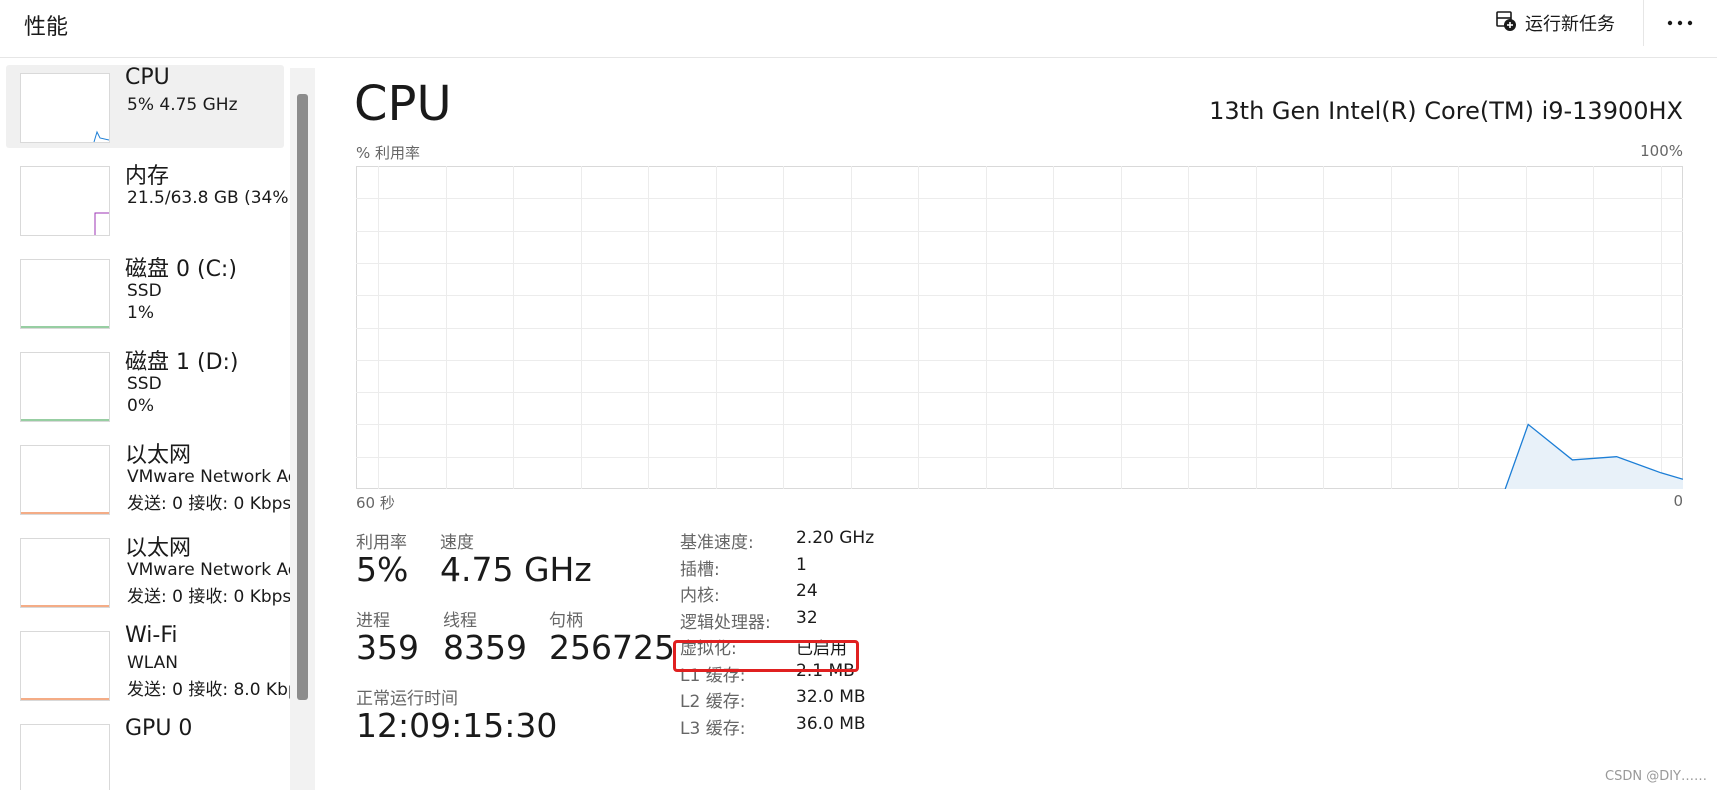  Describe the element at coordinates (807, 591) in the screenshot. I see `spec-value: 24` at that location.